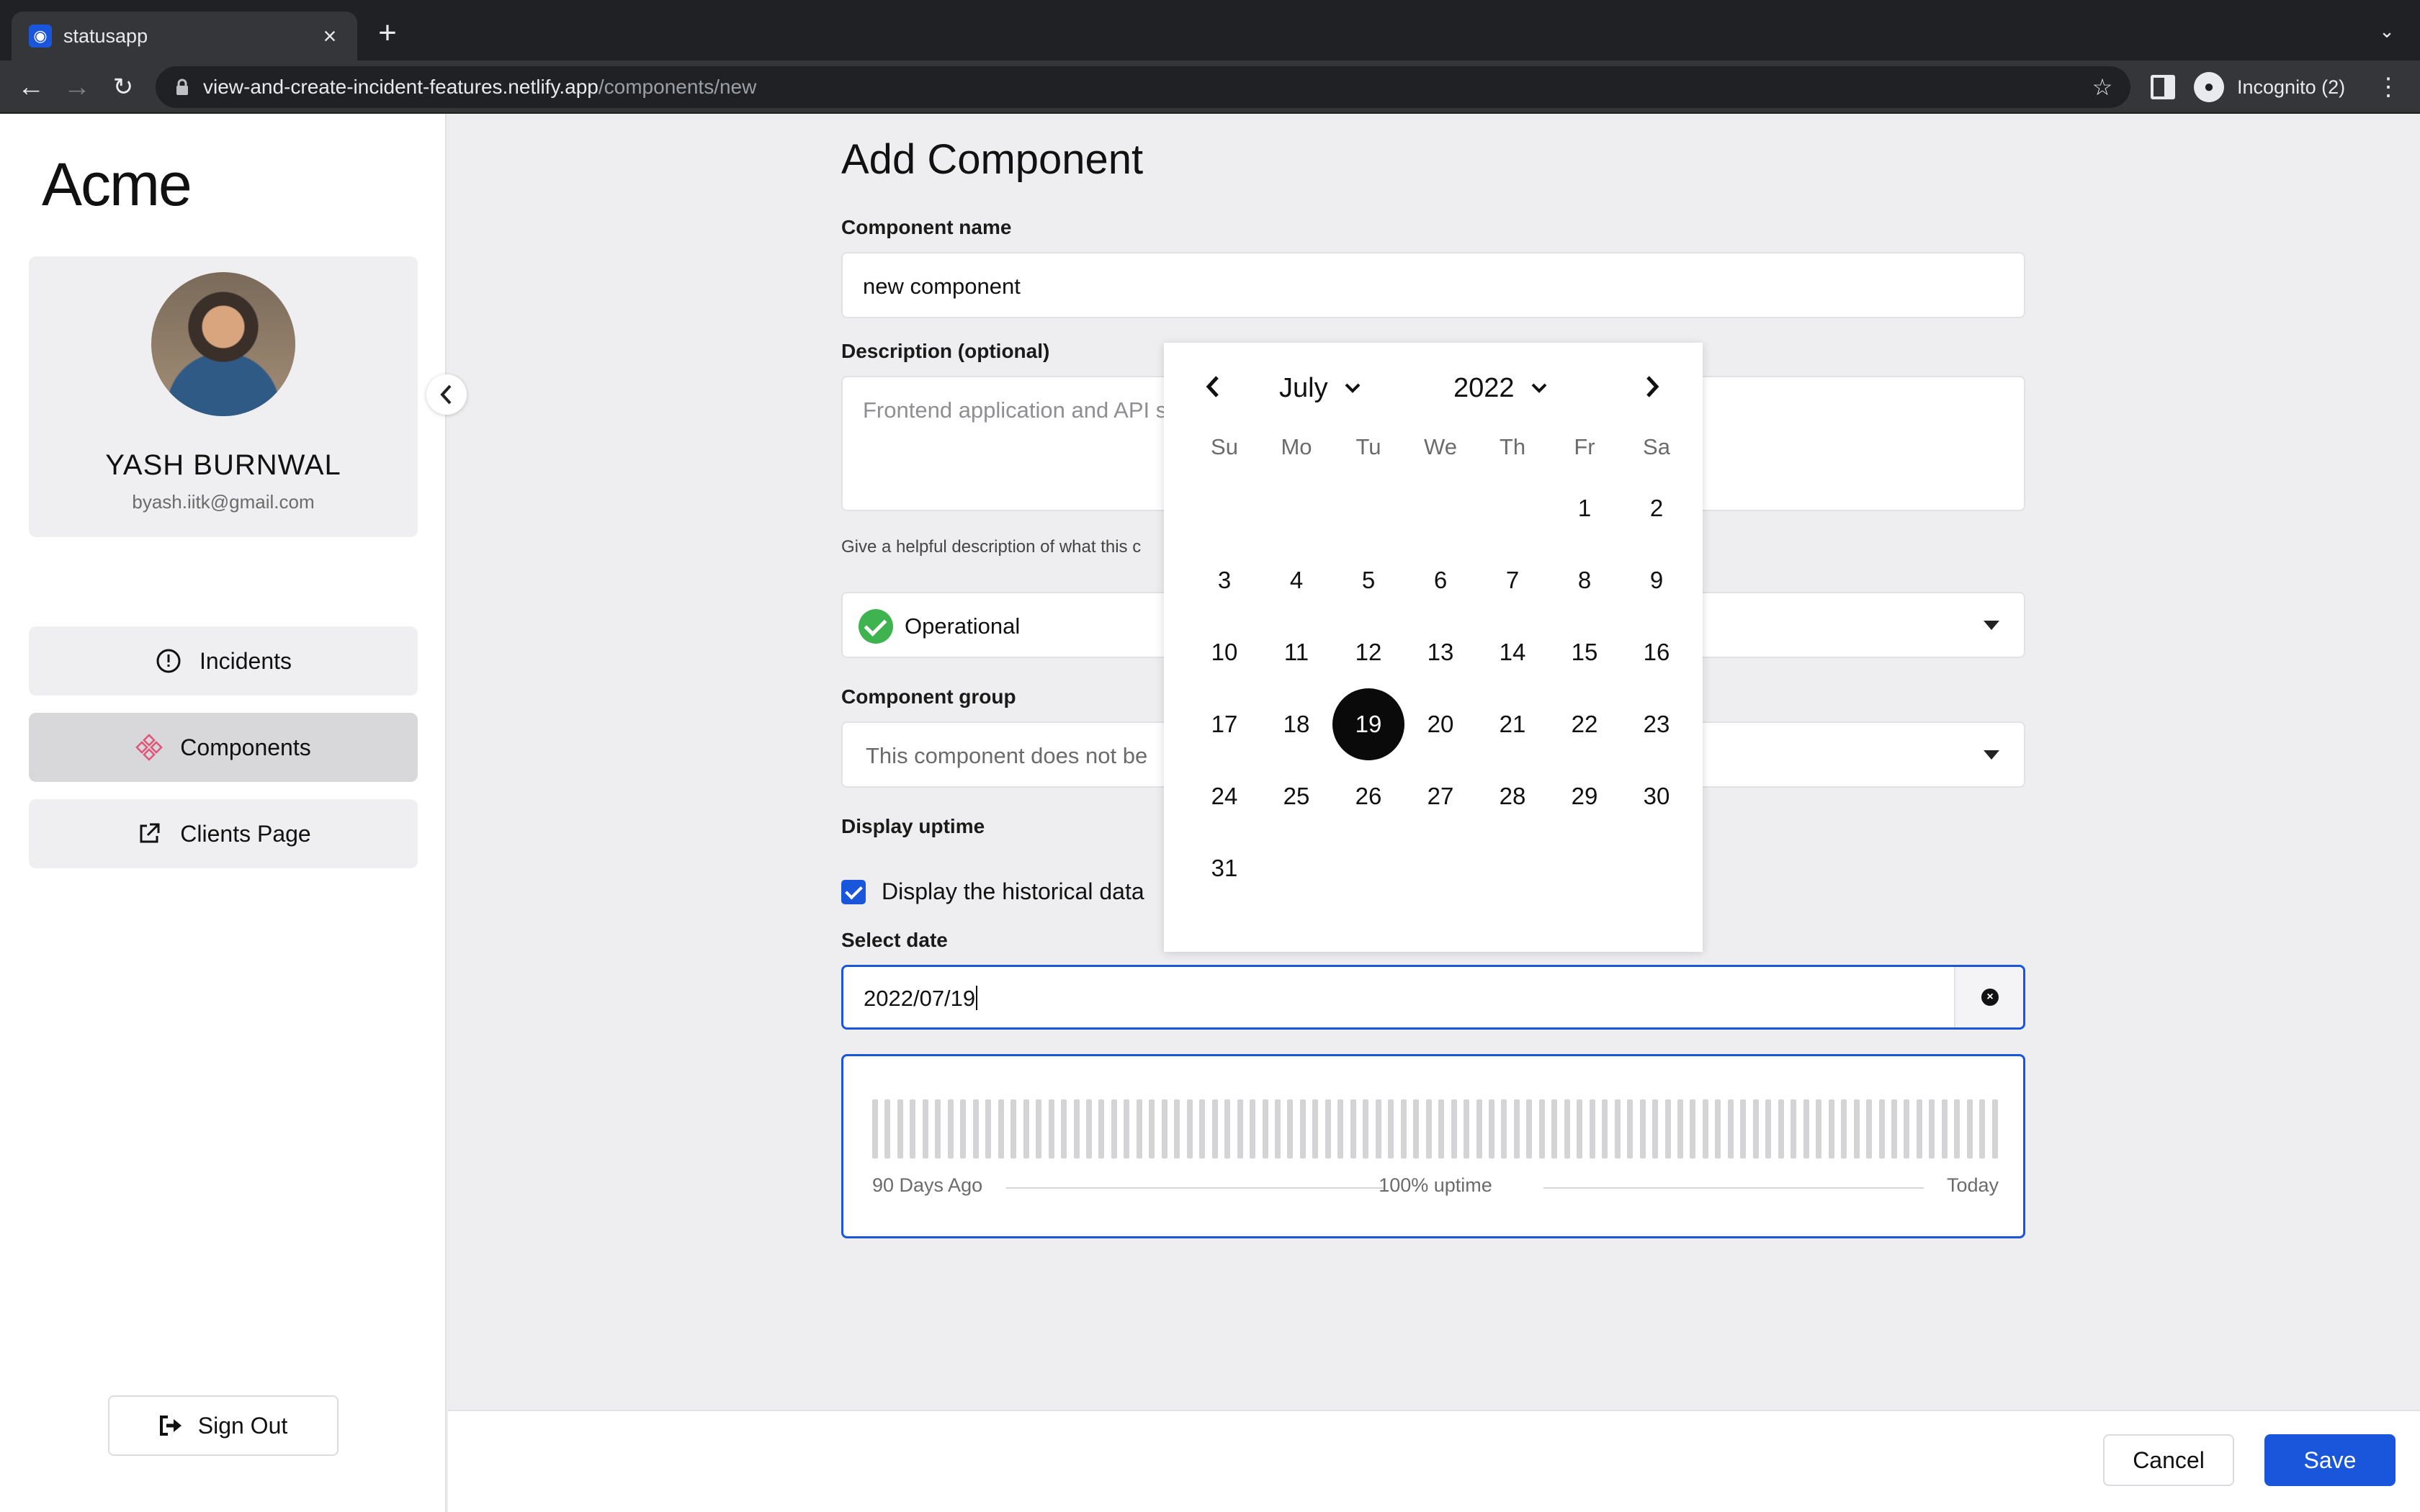 The width and height of the screenshot is (2420, 1512). What do you see at coordinates (1512, 580) in the screenshot?
I see `calendar-day: 7` at bounding box center [1512, 580].